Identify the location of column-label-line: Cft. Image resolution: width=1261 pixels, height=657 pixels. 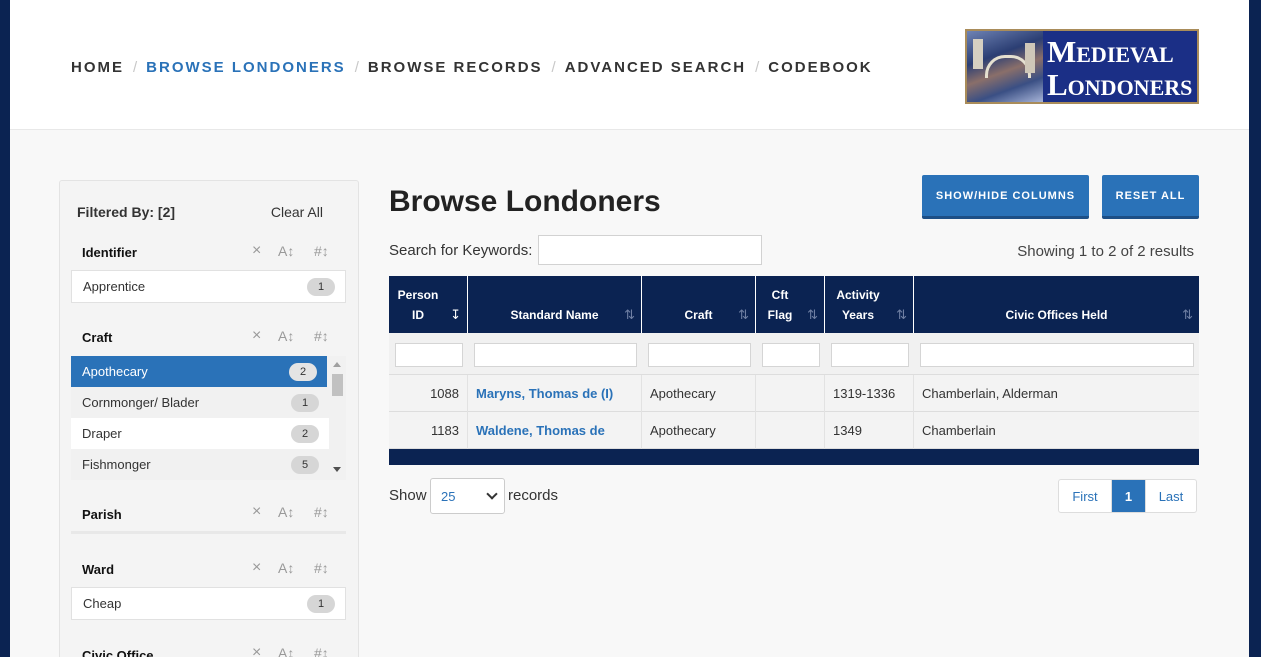
(780, 294).